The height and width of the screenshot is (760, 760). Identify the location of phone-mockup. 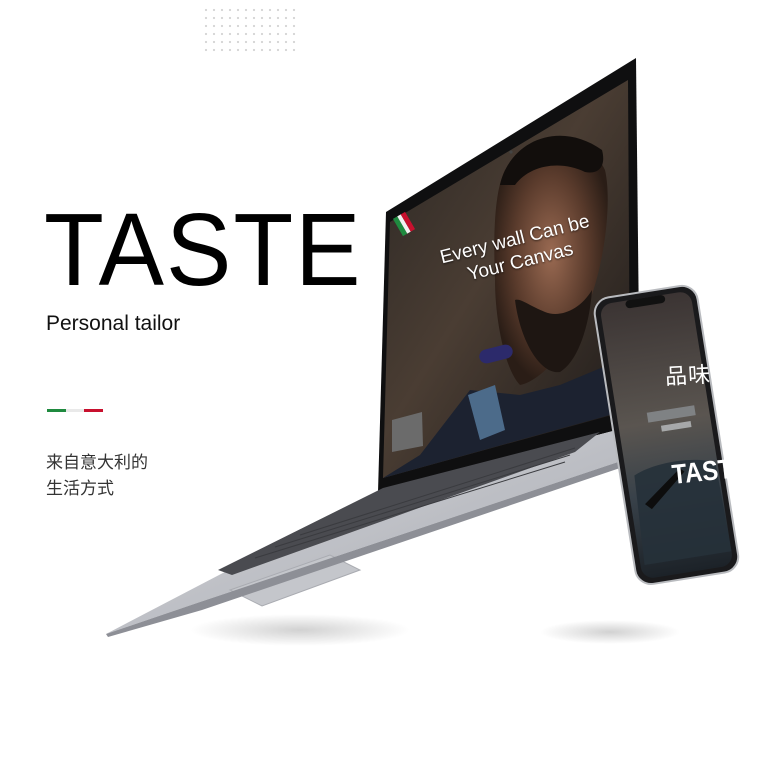
(666, 435).